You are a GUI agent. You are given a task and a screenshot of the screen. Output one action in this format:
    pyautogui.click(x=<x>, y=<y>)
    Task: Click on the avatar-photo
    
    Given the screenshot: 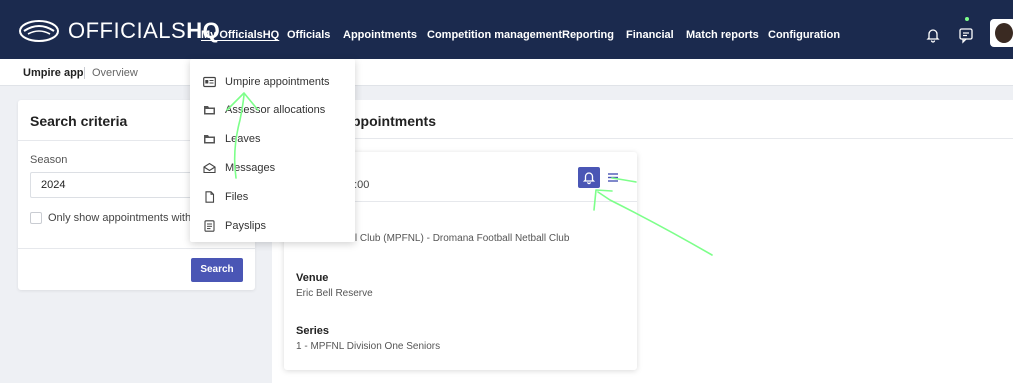 What is the action you would take?
    pyautogui.click(x=1004, y=33)
    